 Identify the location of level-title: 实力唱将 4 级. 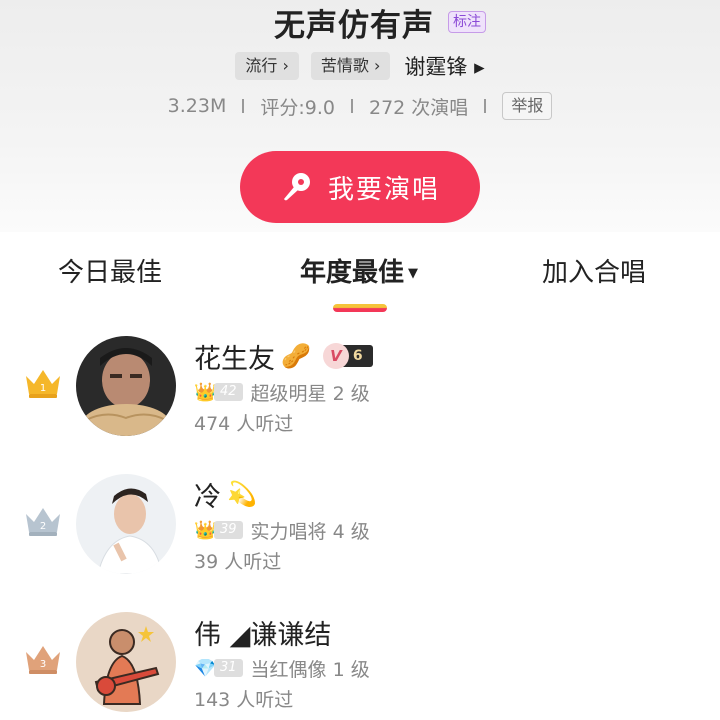
(310, 531).